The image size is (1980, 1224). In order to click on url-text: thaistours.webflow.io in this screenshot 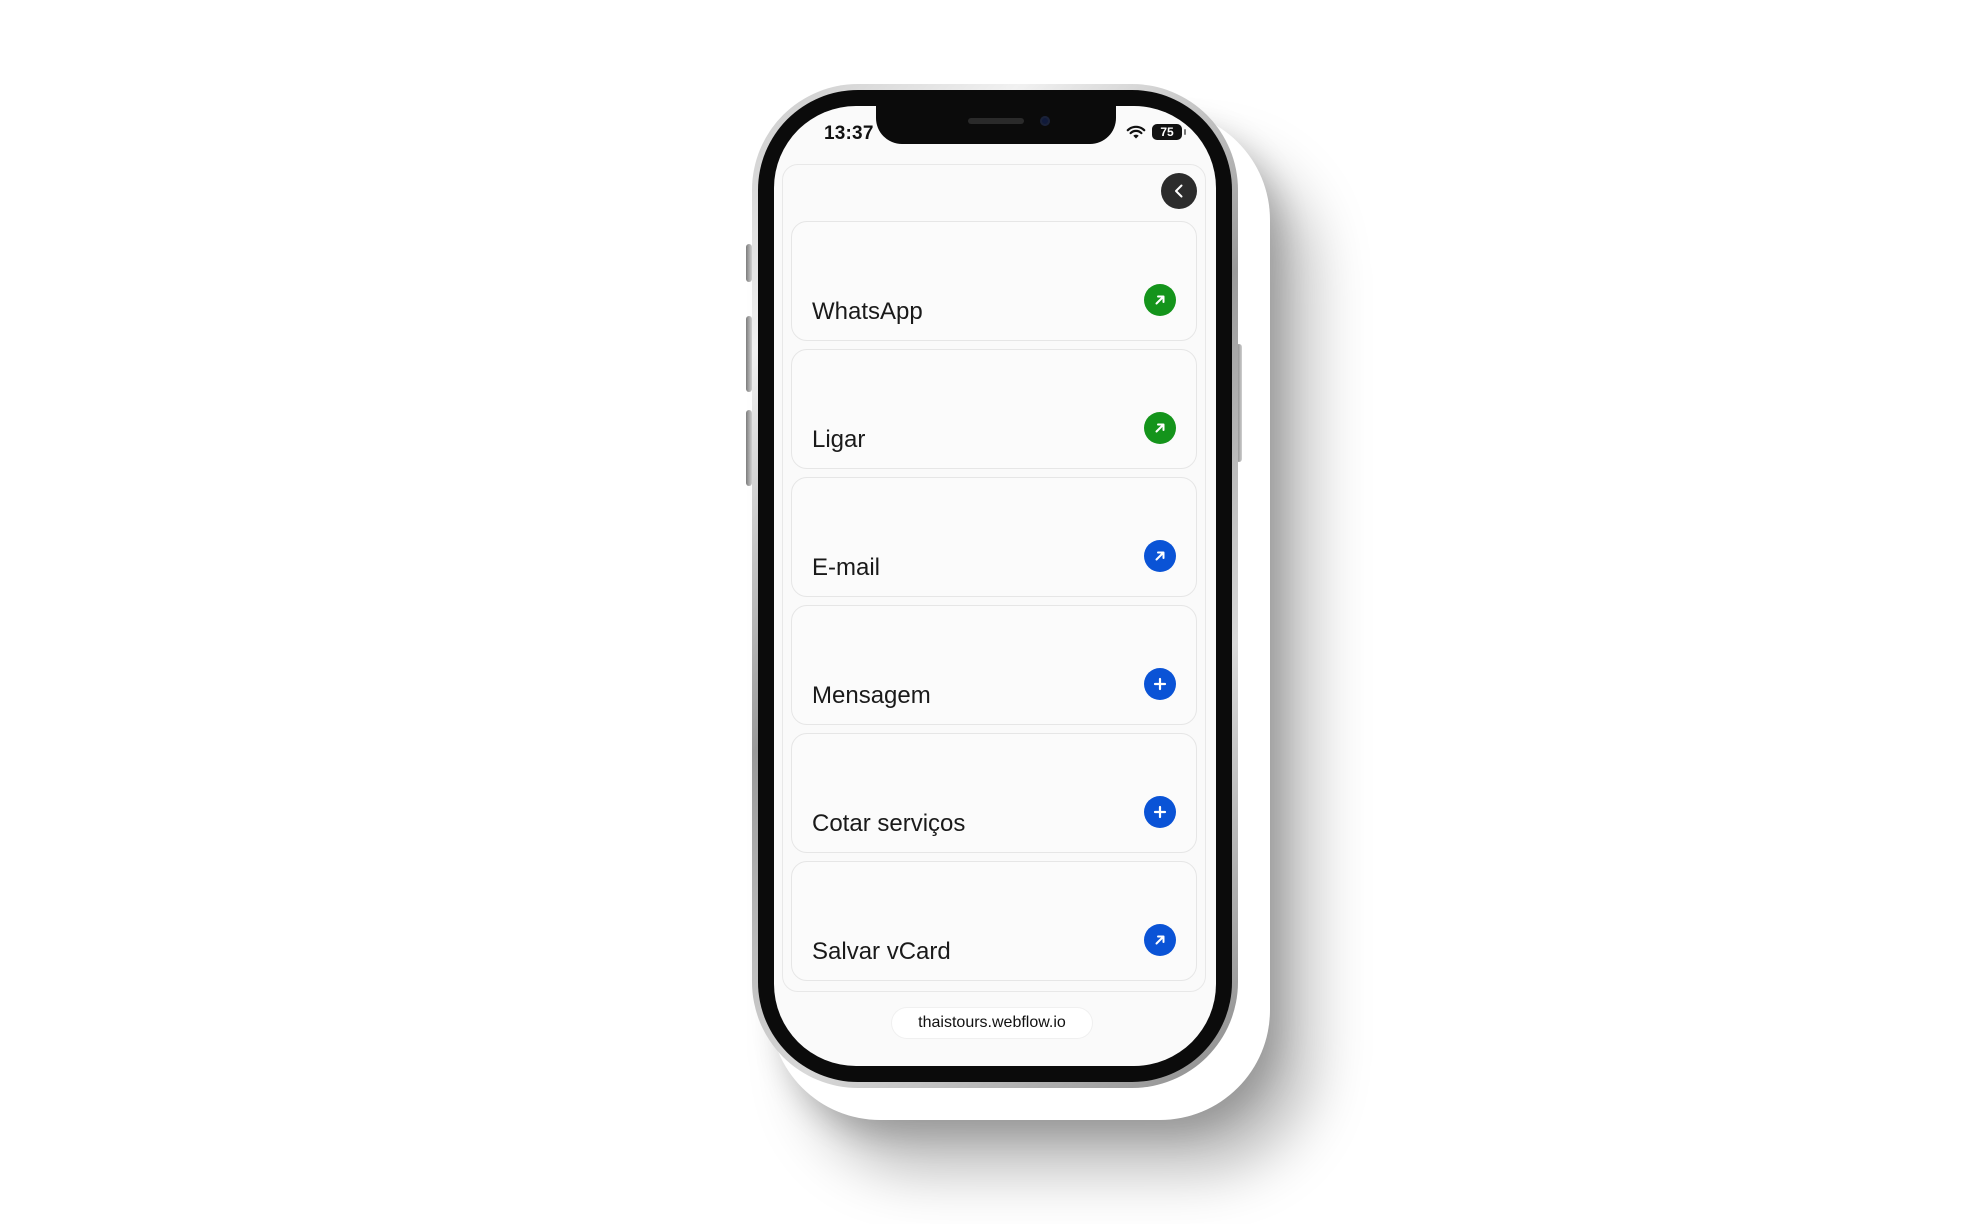, I will do `click(992, 1022)`.